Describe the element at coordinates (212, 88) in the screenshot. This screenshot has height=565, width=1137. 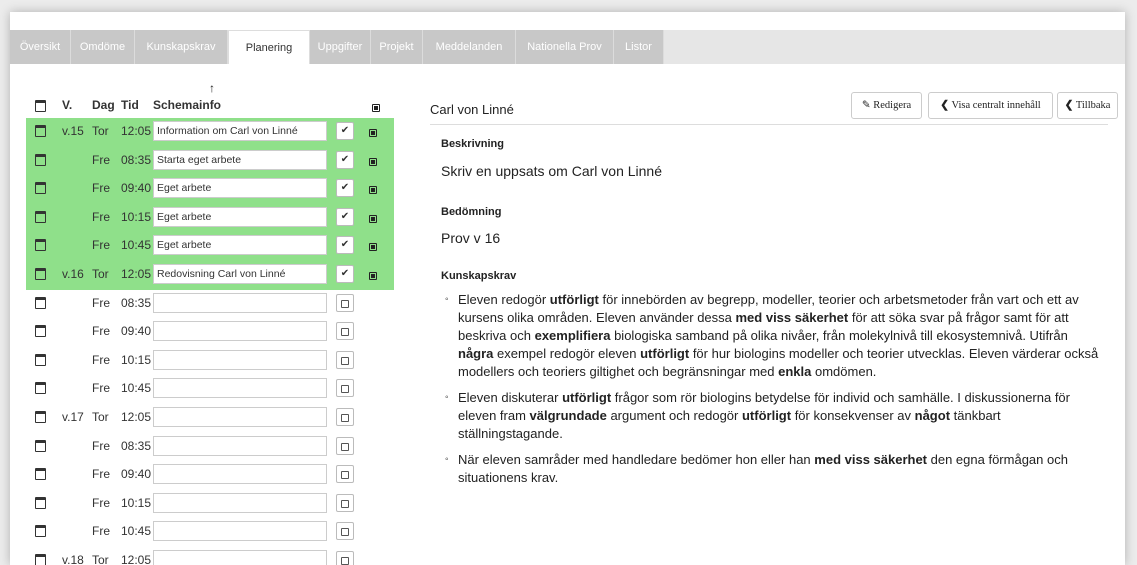
I see `sort-arrow-icon: ↑` at that location.